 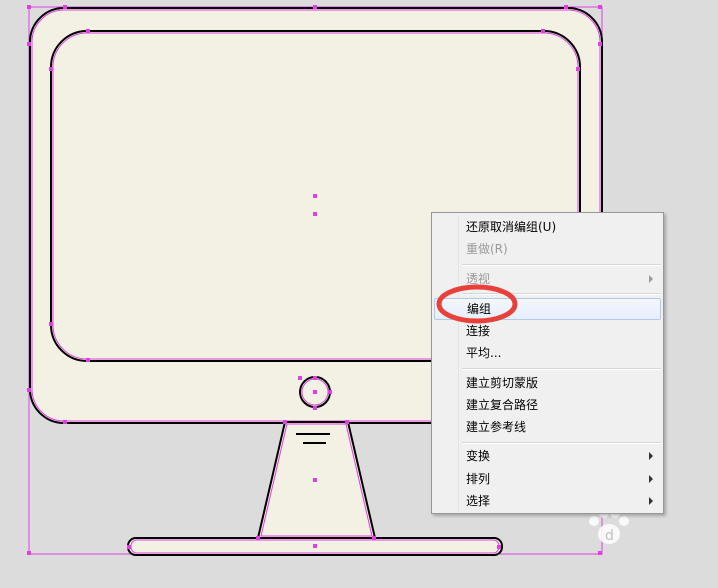 I want to click on menu-item-undo-ungroup: 还原取消编组(U), so click(x=547, y=227).